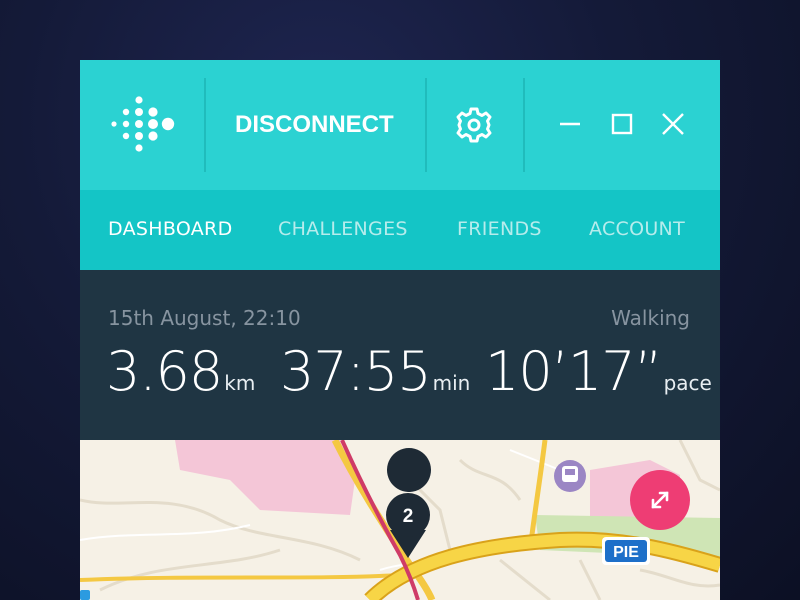 The height and width of the screenshot is (600, 800). I want to click on svg-text: PIE, so click(626, 552).